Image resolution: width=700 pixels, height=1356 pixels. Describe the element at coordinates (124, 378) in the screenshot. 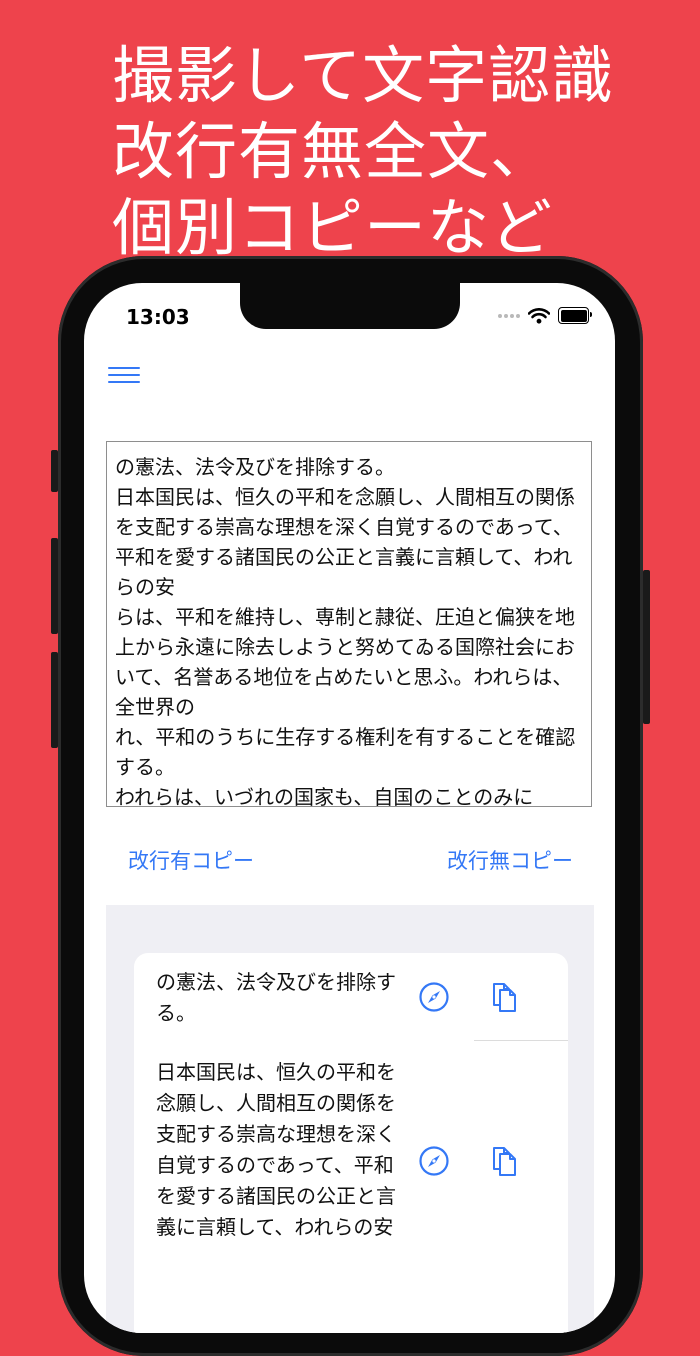

I see `hamburger-menu-icon` at that location.